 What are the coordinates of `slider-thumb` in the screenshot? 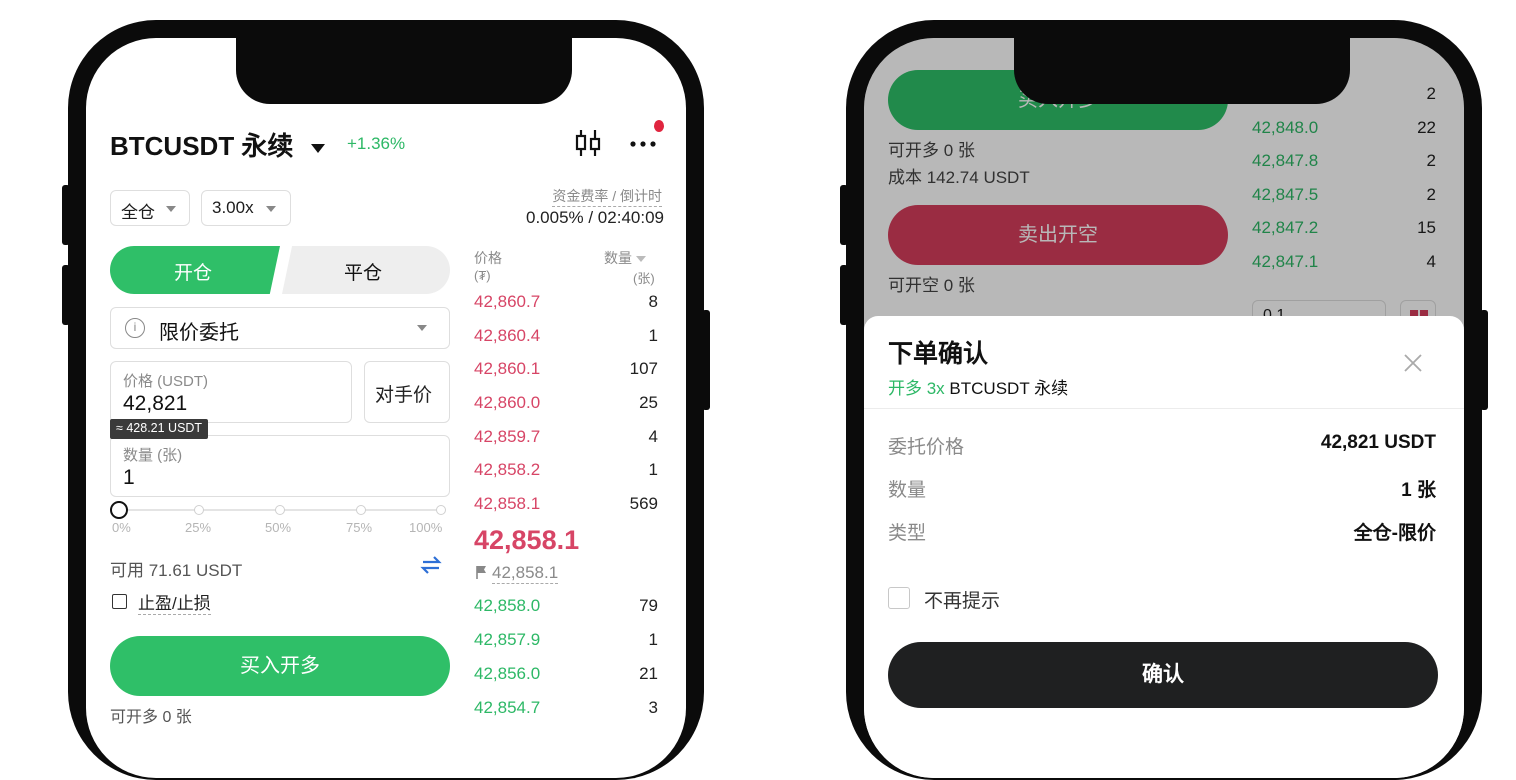 It's located at (119, 510).